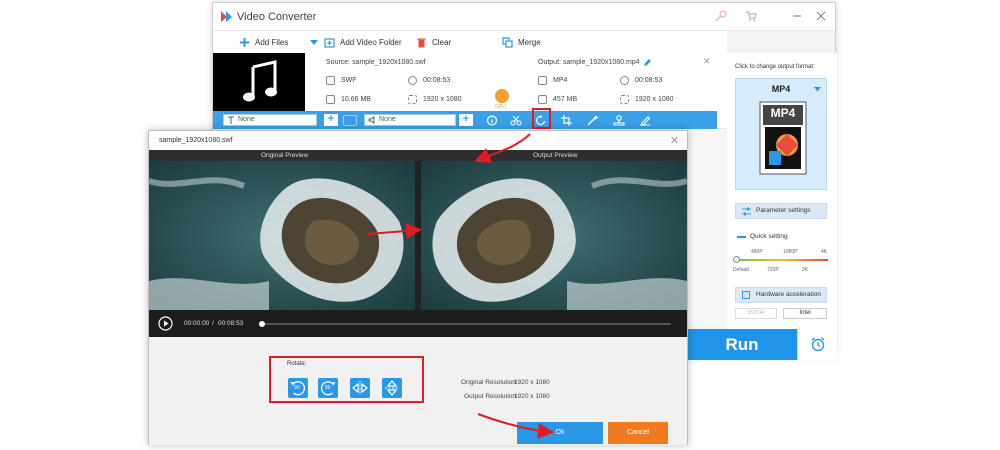  I want to click on run-button: Run, so click(742, 344).